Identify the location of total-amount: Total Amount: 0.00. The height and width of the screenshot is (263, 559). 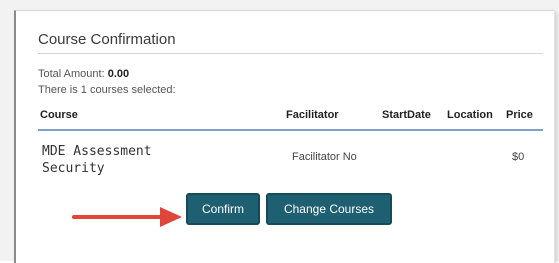
(83, 74).